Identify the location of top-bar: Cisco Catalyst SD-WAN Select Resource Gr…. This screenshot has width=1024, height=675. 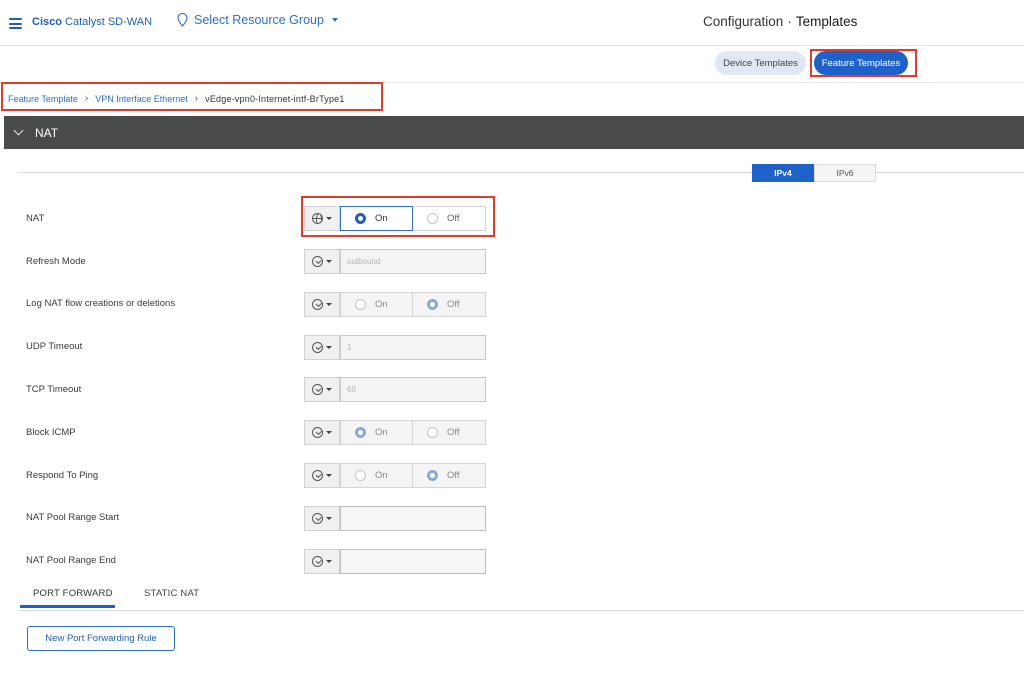
(512, 23).